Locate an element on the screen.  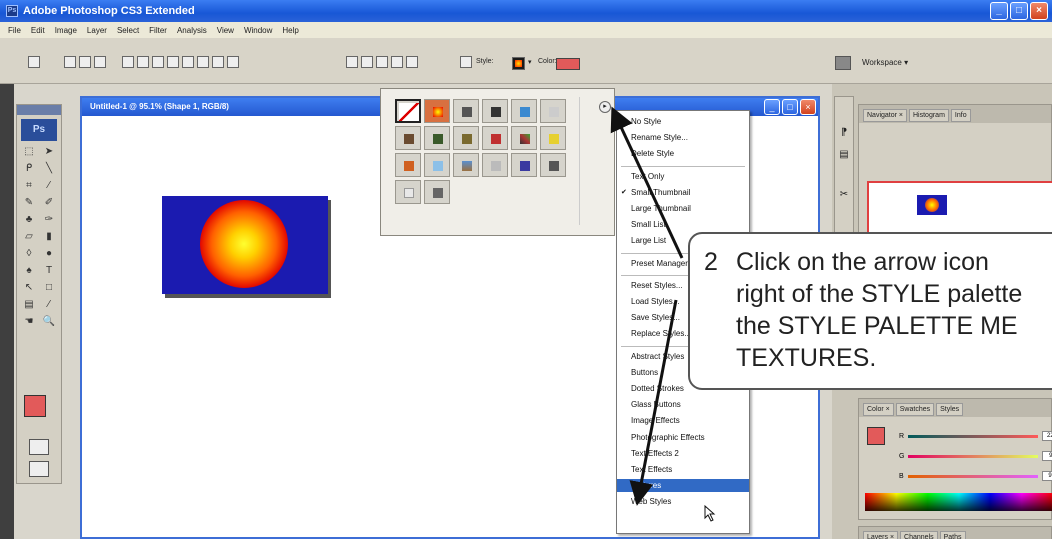
menu-item-text-effects: Text Effects is located at coordinates (683, 469).